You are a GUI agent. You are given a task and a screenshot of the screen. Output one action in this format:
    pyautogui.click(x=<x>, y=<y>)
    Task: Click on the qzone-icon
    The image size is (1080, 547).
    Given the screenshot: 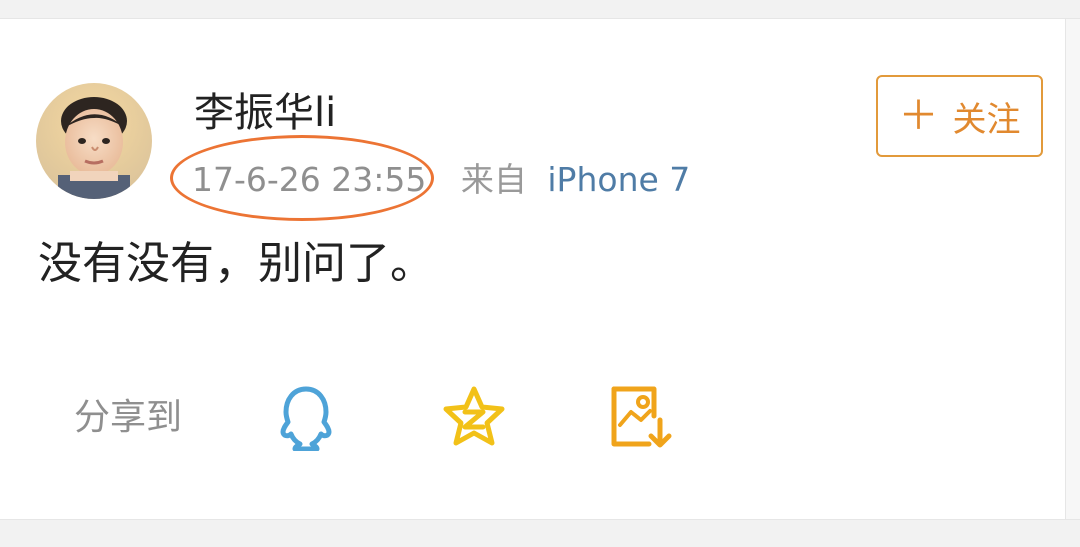 What is the action you would take?
    pyautogui.click(x=474, y=417)
    